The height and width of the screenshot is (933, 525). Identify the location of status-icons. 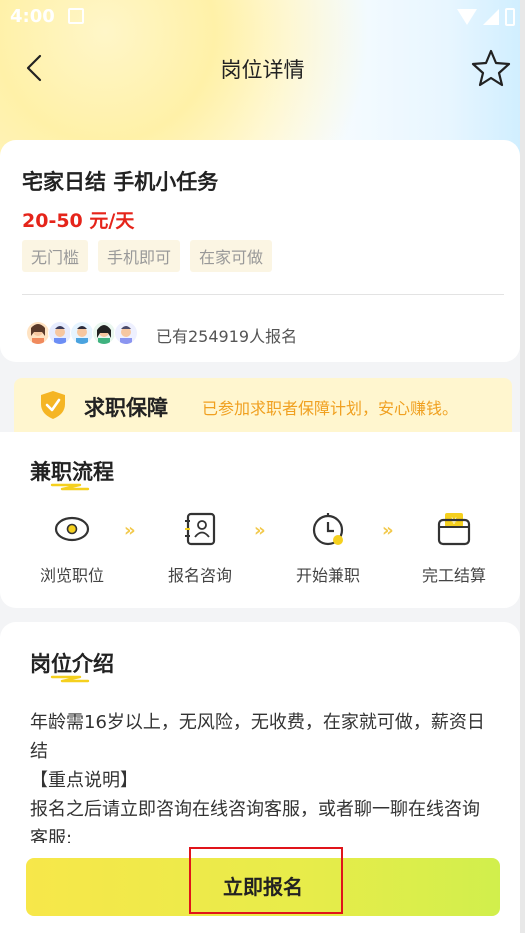
(486, 17).